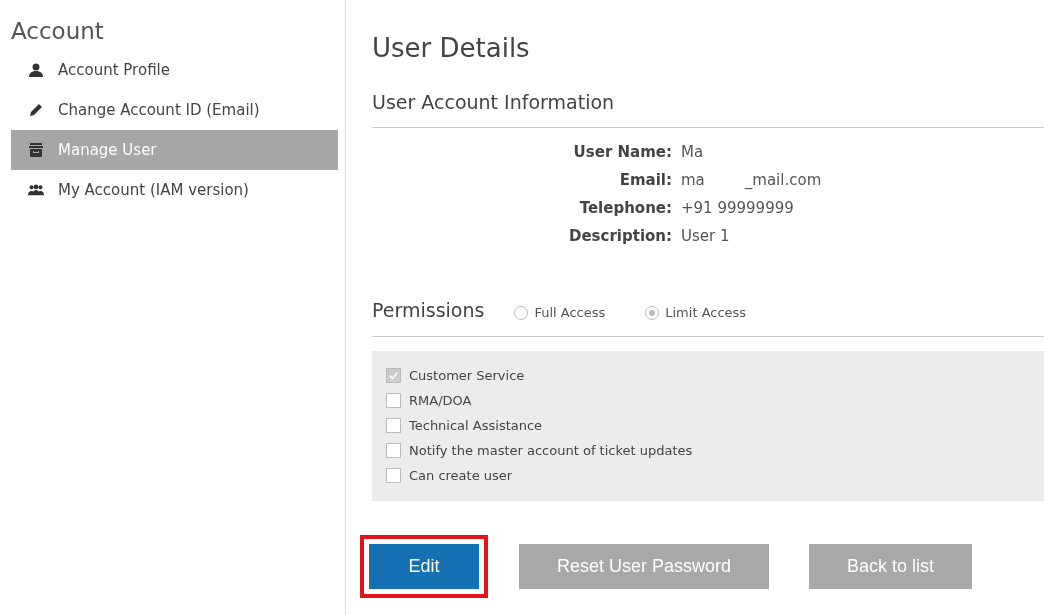 This screenshot has width=1044, height=615. What do you see at coordinates (36, 190) in the screenshot?
I see `group-icon` at bounding box center [36, 190].